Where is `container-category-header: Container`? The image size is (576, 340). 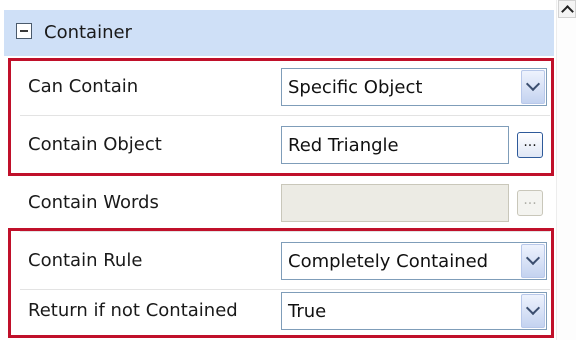
container-category-header: Container is located at coordinates (279, 33).